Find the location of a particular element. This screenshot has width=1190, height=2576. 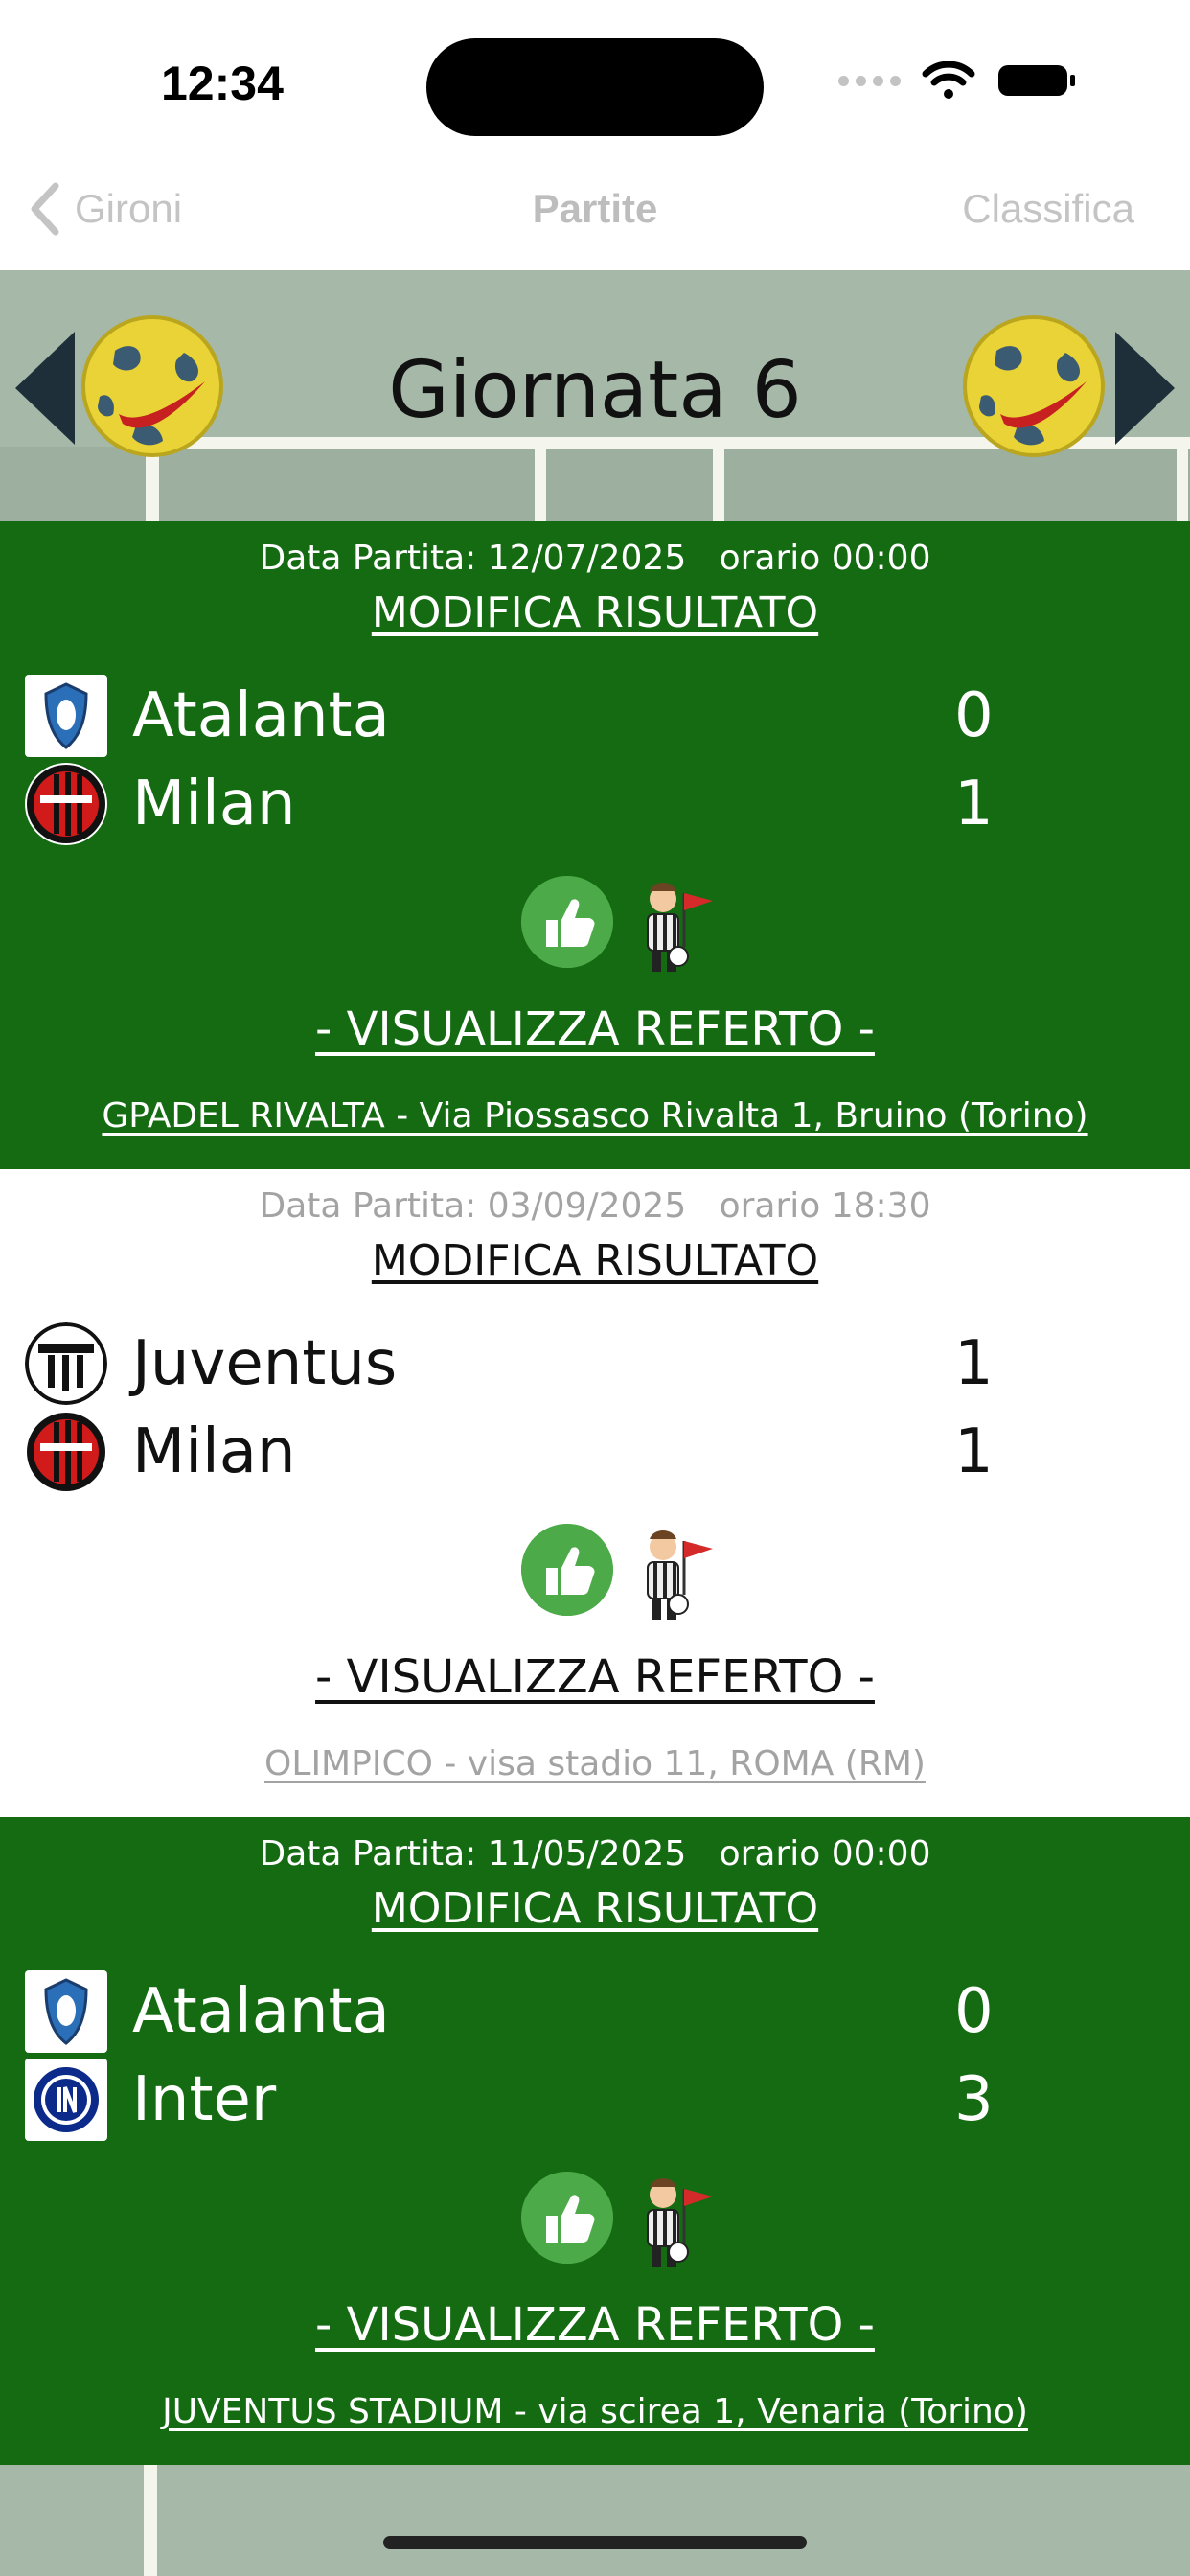

match-date-text: Data Partita: 12/07/2025 is located at coordinates (473, 558).